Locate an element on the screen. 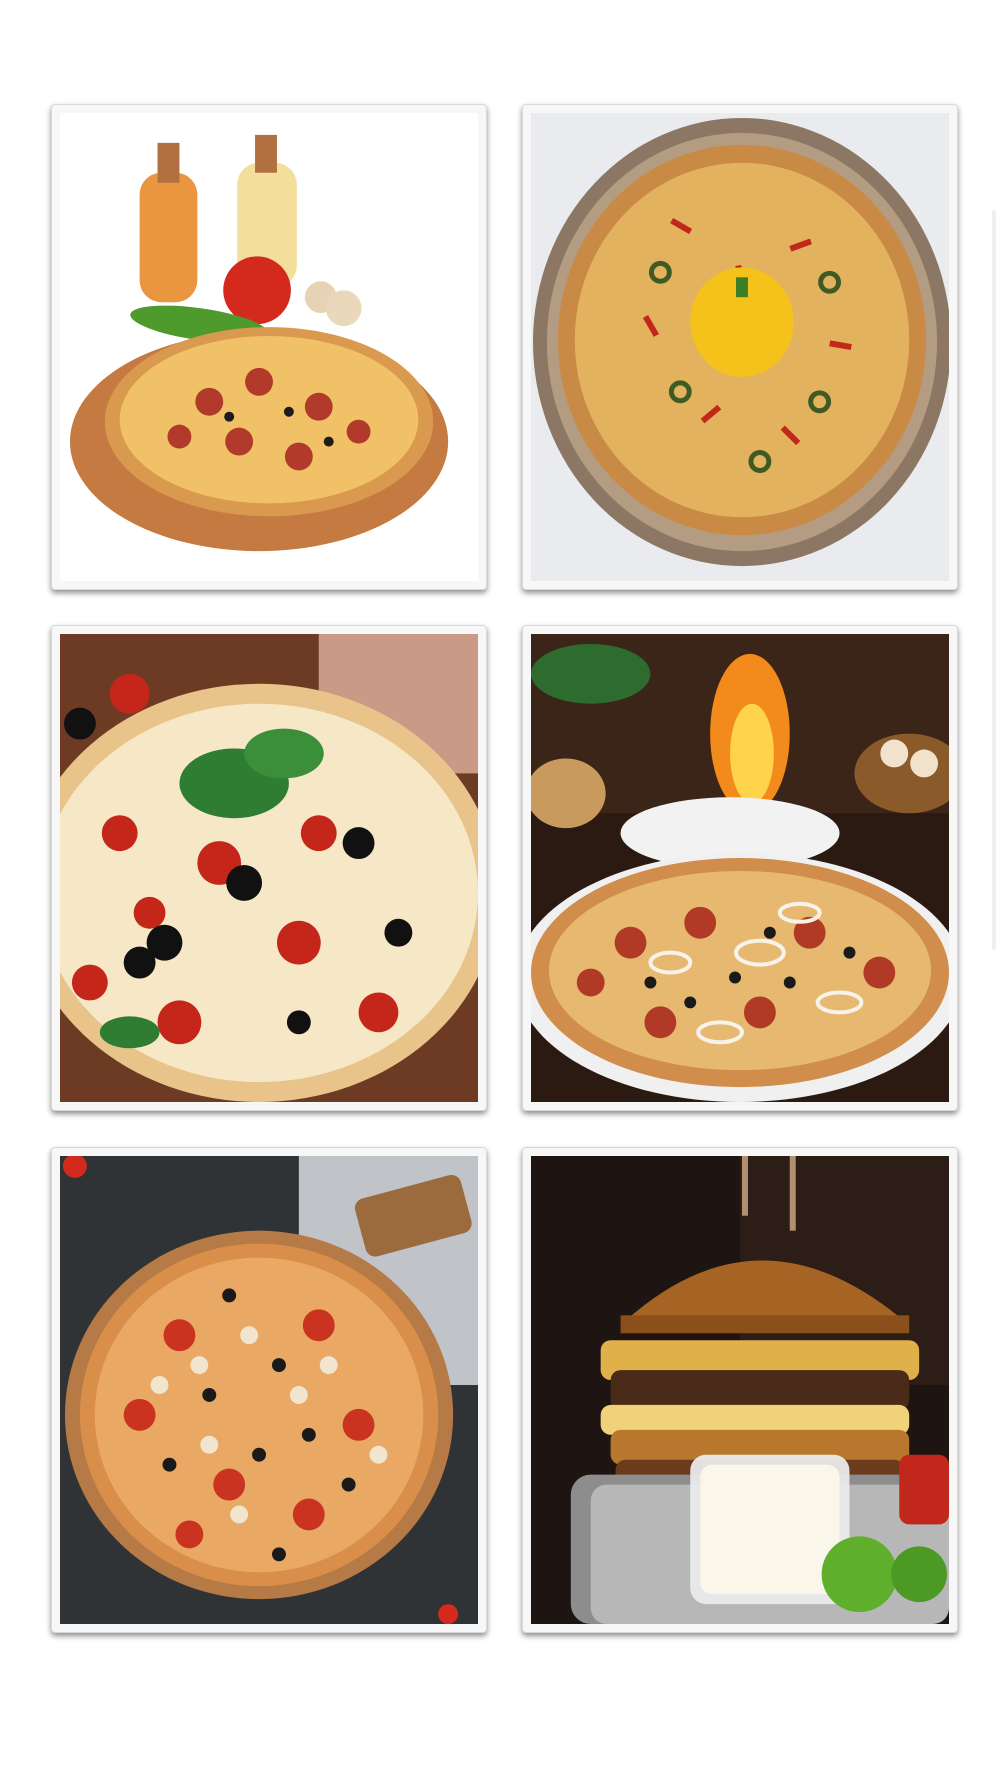  burger-with-sauce-photo is located at coordinates (740, 1390).